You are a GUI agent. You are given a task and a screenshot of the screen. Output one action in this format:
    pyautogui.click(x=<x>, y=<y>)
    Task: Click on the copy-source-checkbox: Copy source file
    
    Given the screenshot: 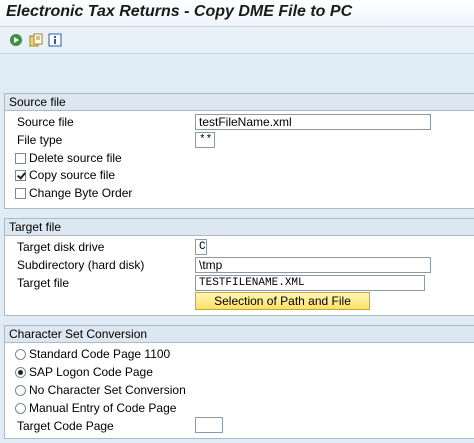 What is the action you would take?
    pyautogui.click(x=65, y=175)
    